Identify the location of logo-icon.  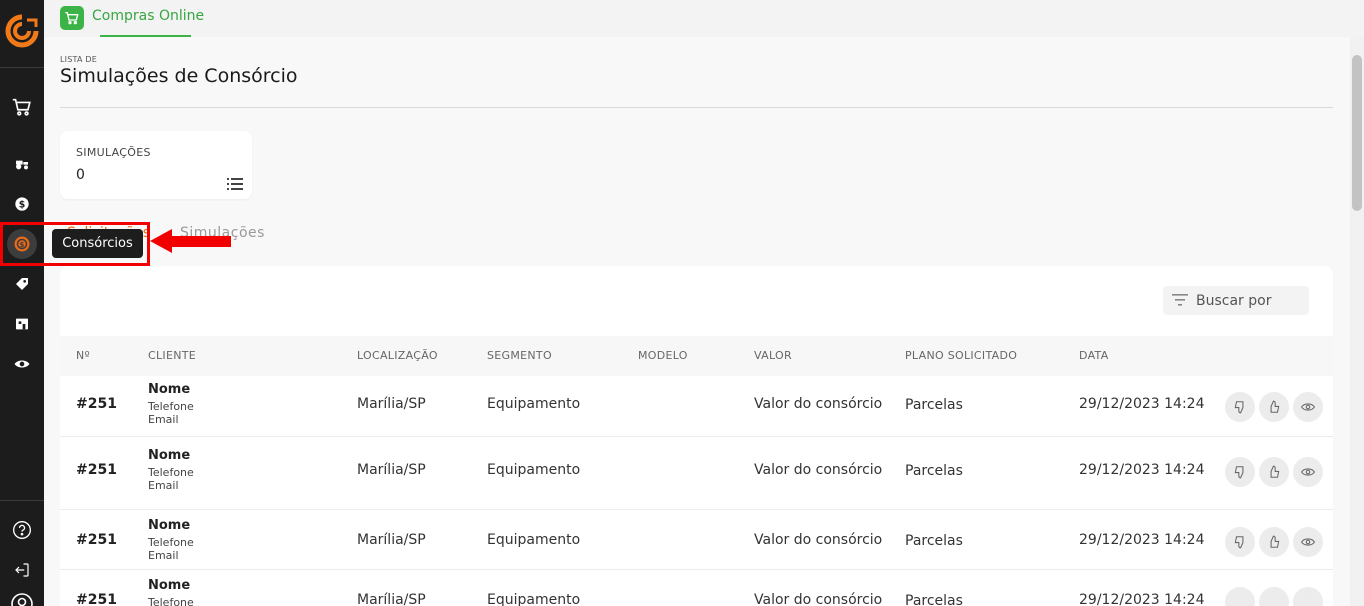
(22, 31).